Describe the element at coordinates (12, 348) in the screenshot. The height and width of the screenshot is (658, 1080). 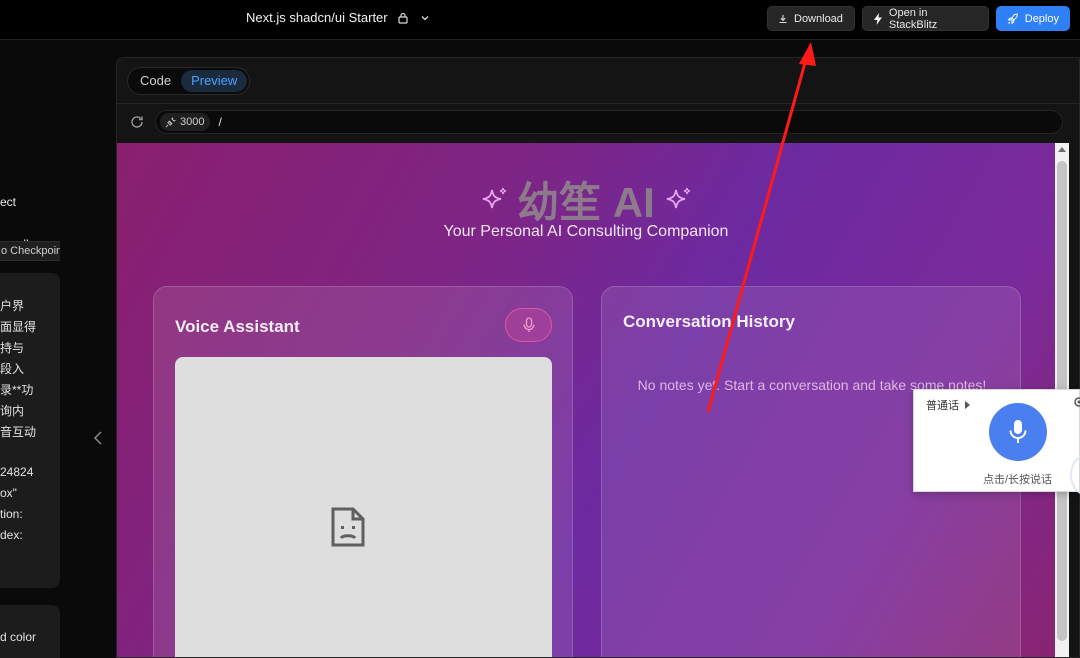
I see `chat-line: 持与` at that location.